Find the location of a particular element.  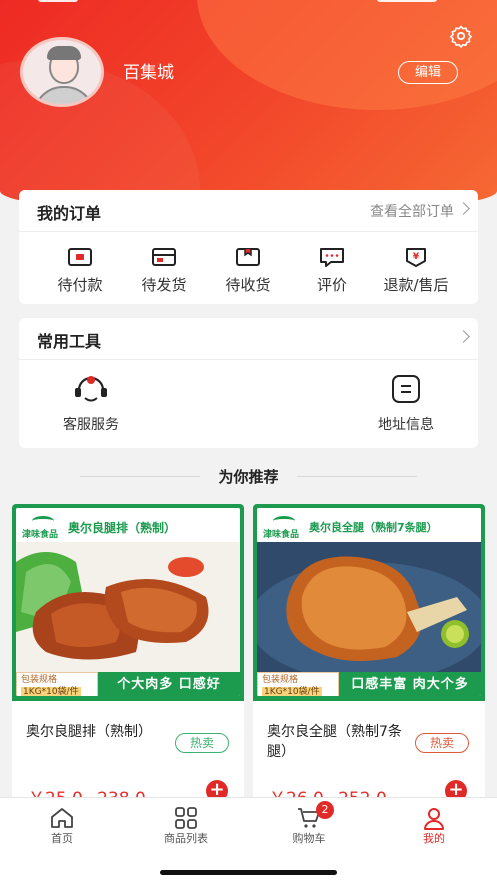

tab-label: 商品列表 is located at coordinates (186, 838).